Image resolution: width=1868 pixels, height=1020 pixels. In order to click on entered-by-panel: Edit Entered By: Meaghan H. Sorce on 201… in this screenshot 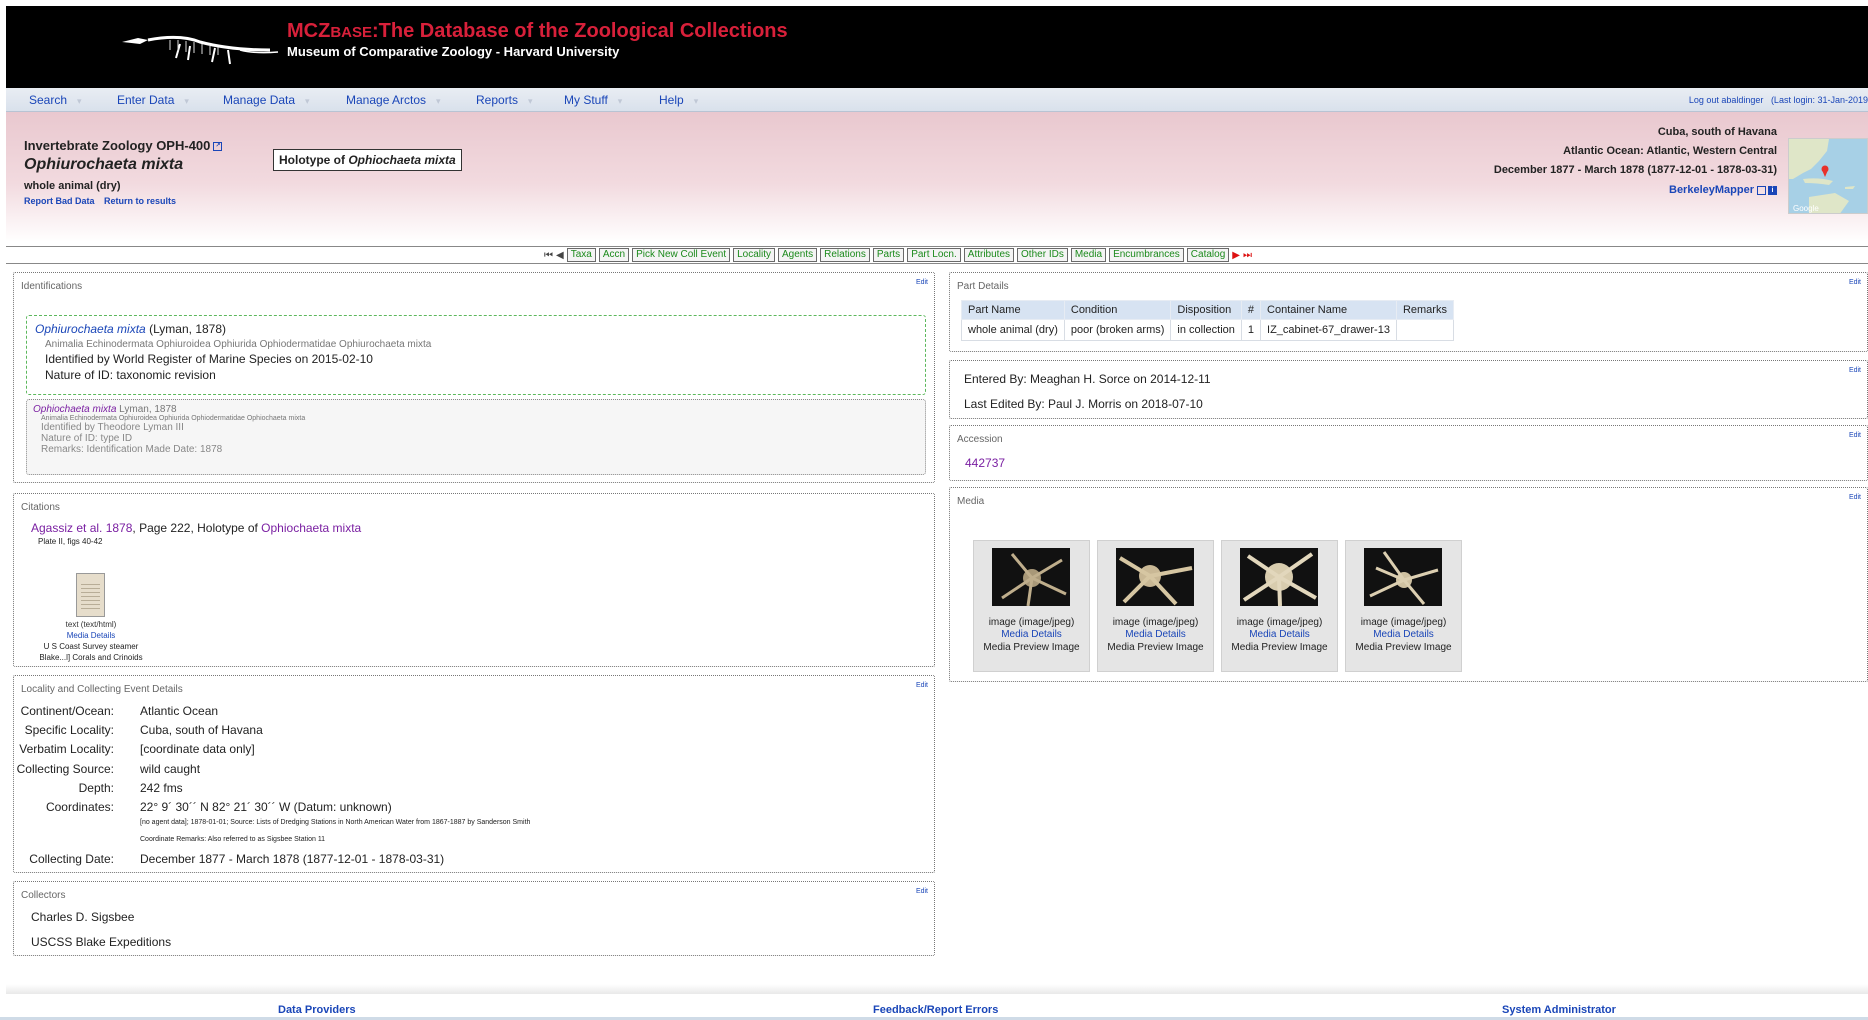, I will do `click(1408, 389)`.